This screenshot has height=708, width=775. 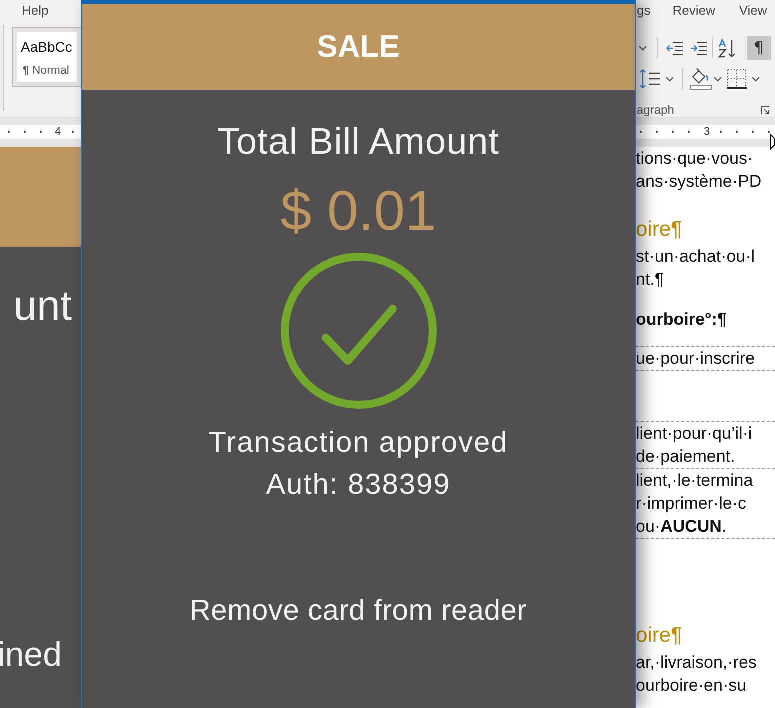 What do you see at coordinates (692, 504) in the screenshot?
I see `document-line: r·imprimer·le·c` at bounding box center [692, 504].